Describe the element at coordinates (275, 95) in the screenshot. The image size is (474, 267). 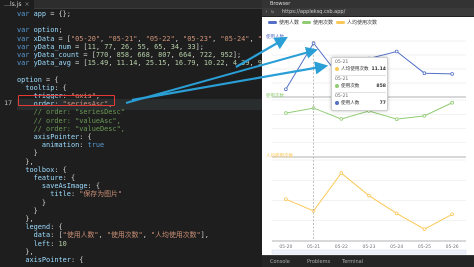
I see `grid-title: 使用次数` at that location.